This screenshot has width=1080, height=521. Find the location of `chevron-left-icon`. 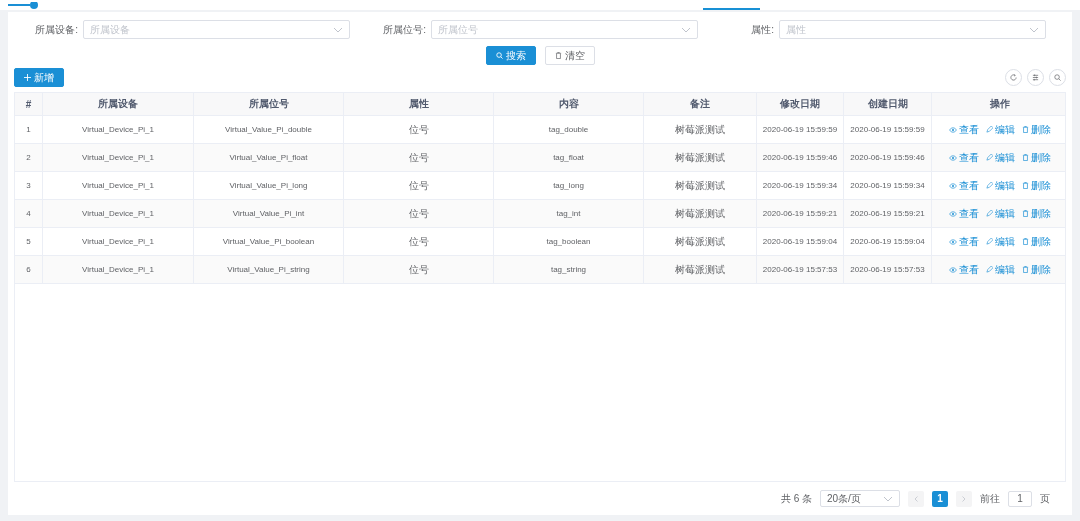

chevron-left-icon is located at coordinates (916, 498).